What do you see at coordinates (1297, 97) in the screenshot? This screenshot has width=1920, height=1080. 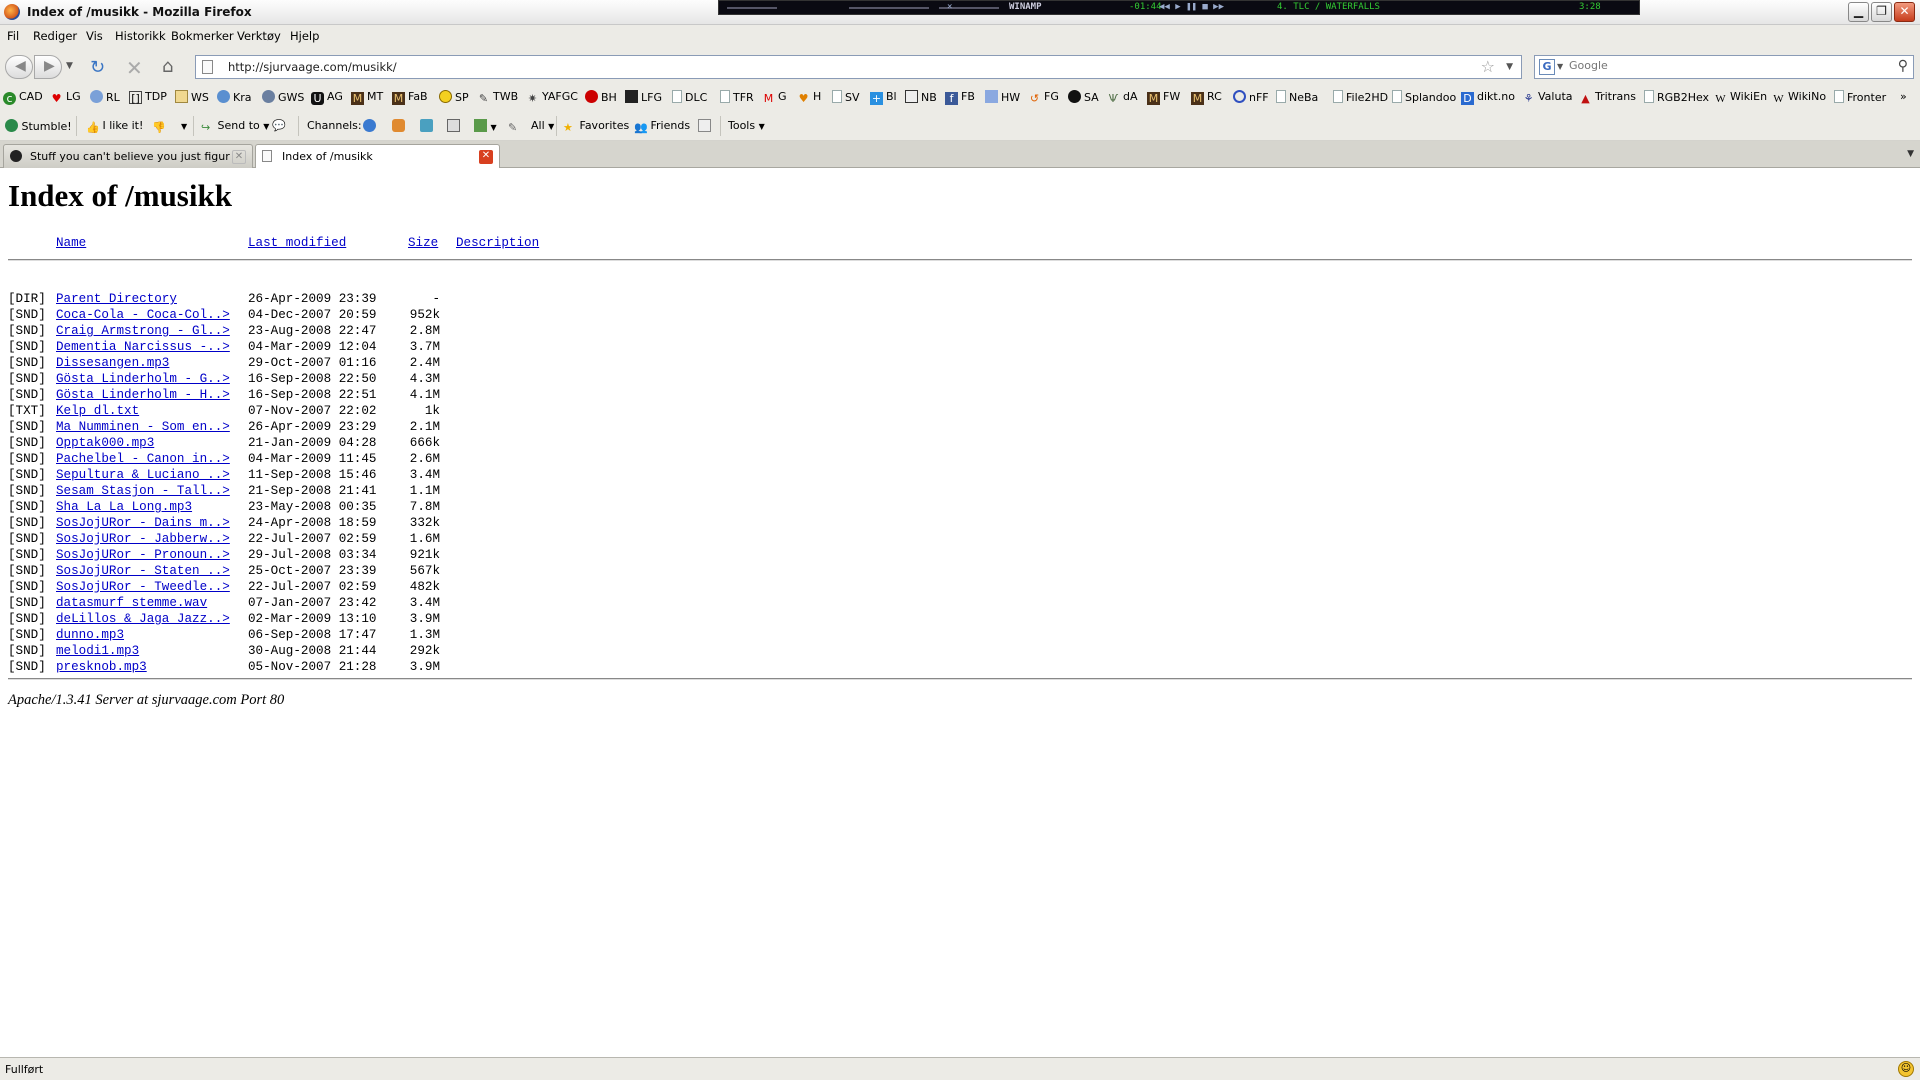 I see `bookmark-item: NeBa` at bounding box center [1297, 97].